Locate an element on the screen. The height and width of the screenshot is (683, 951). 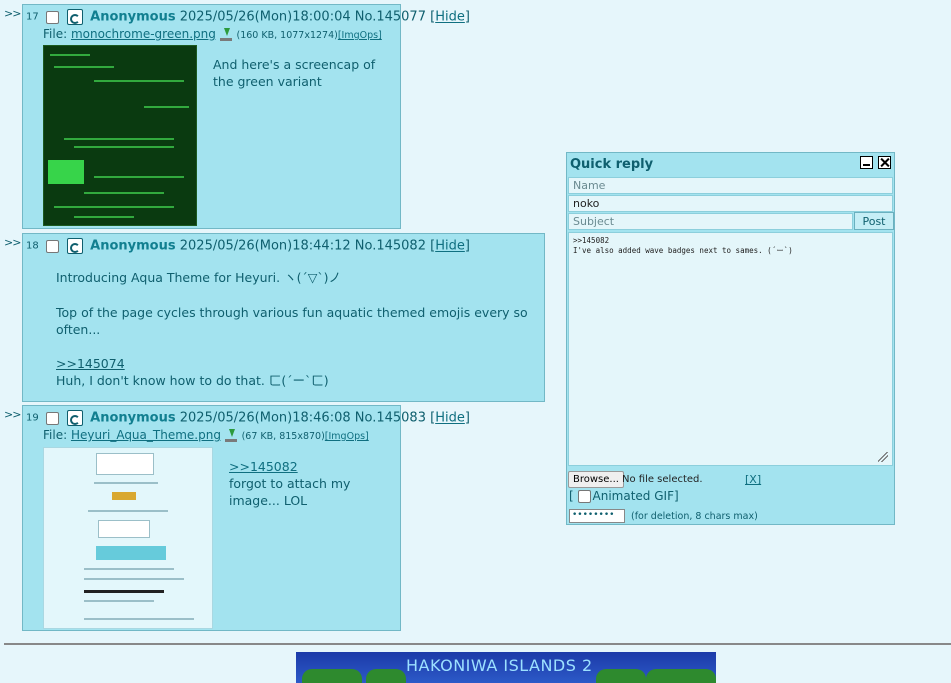
post-number: 19 is located at coordinates (32, 418).